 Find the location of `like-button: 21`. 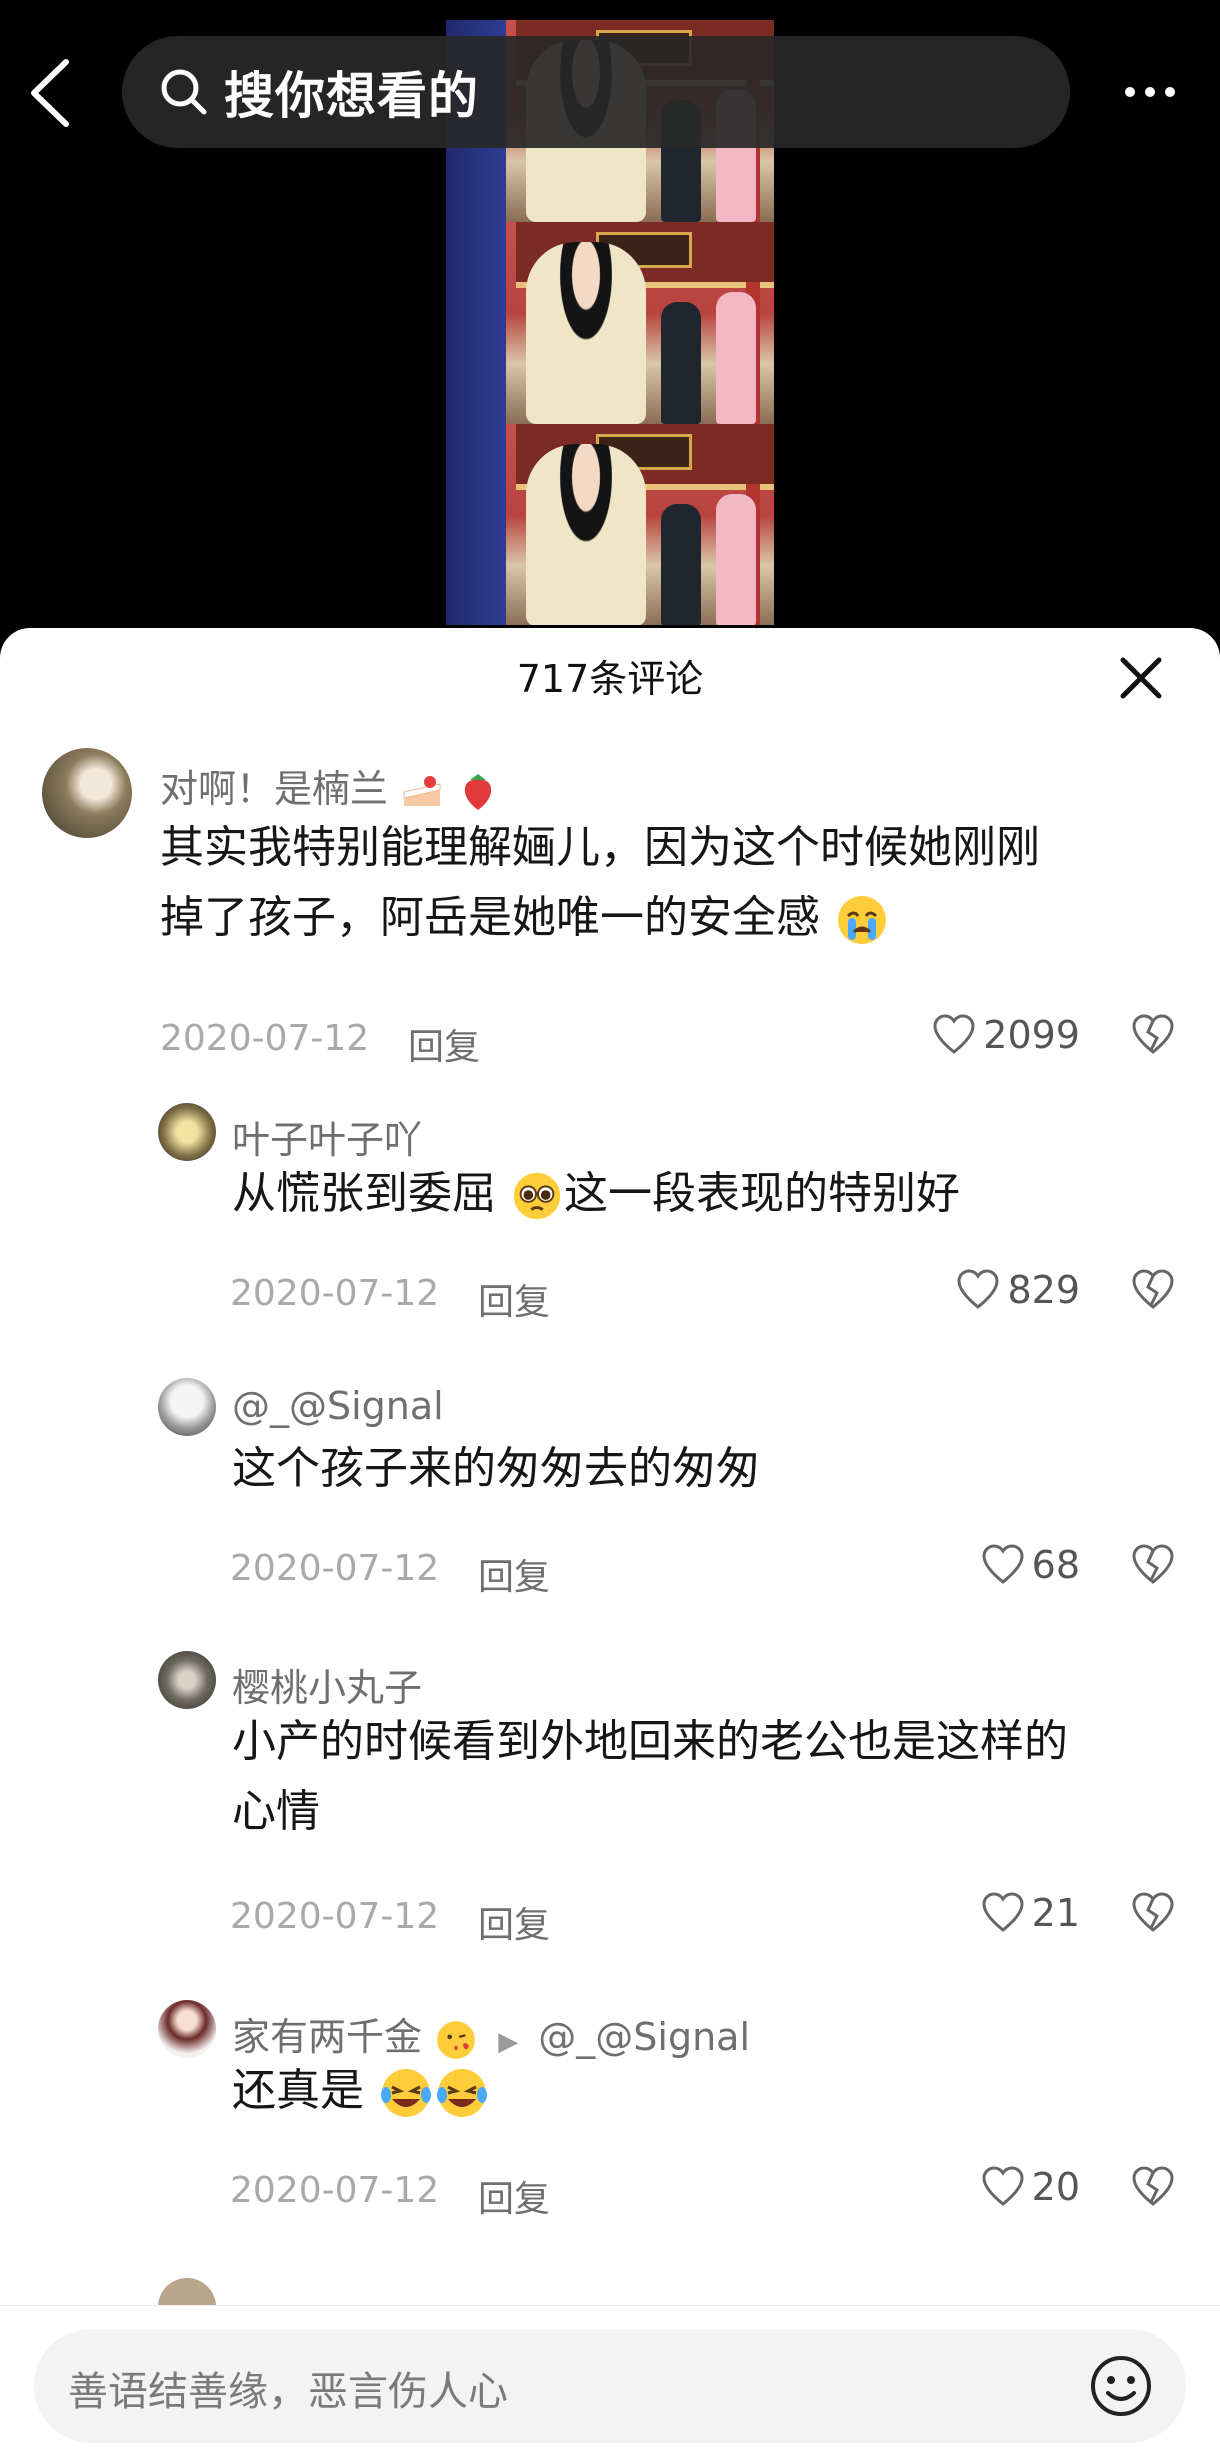

like-button: 21 is located at coordinates (980, 1913).